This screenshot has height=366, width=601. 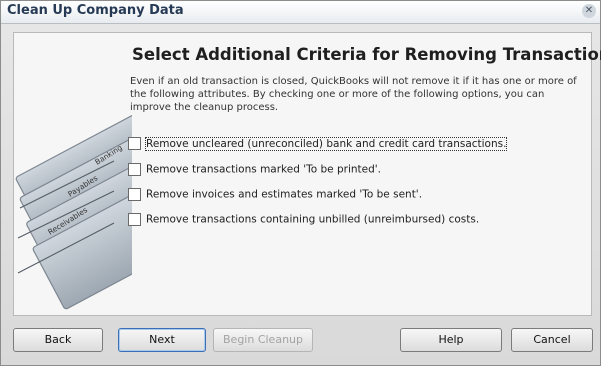 I want to click on next-button: Next, so click(x=162, y=340).